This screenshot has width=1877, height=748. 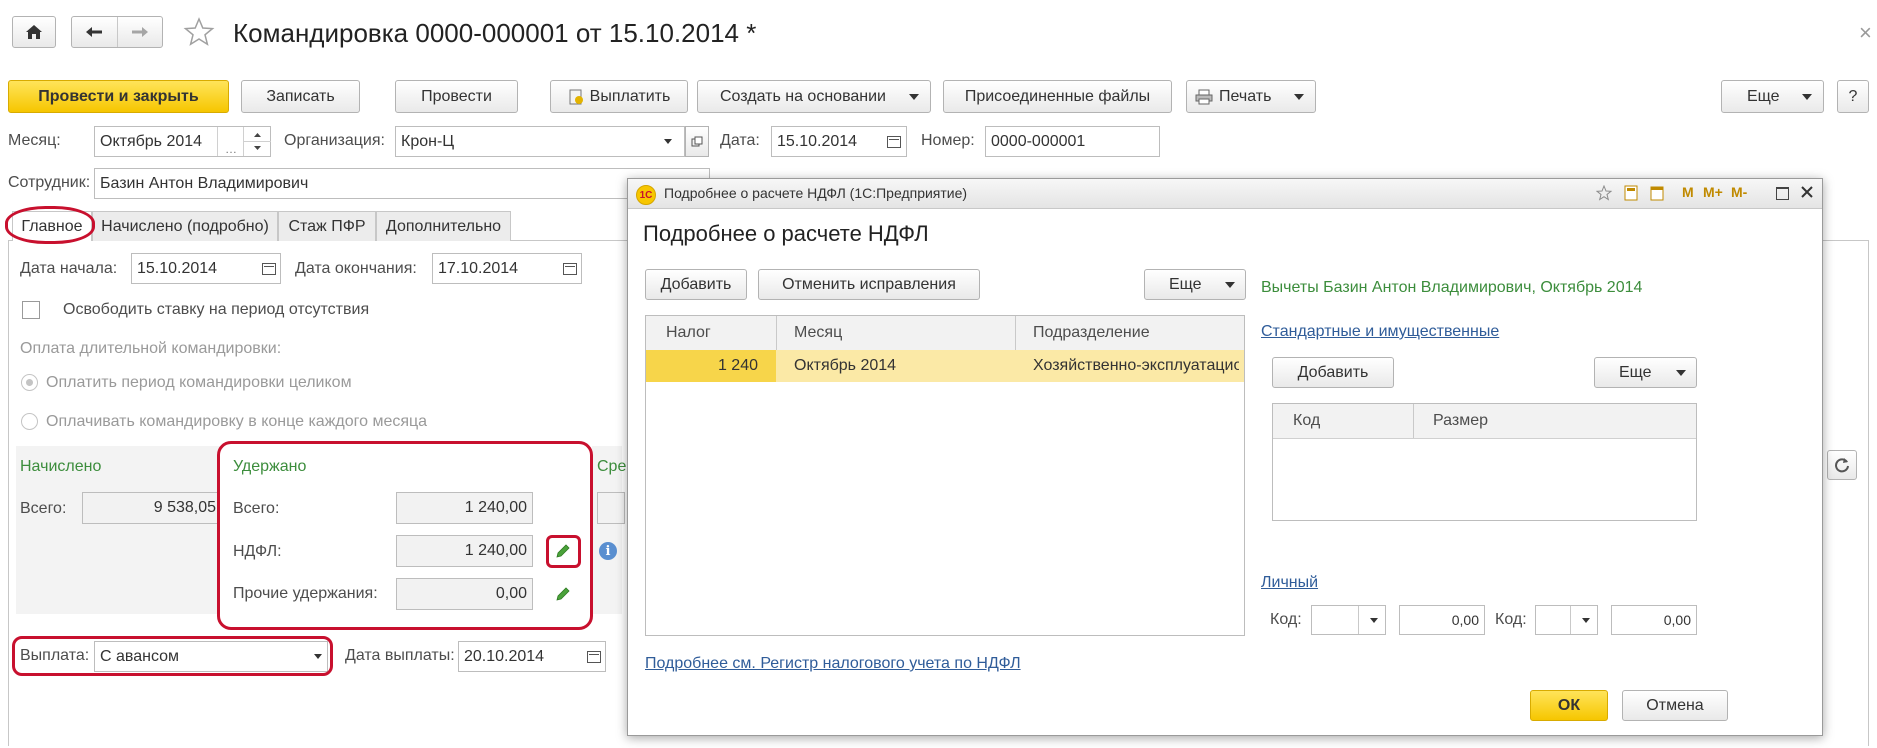 I want to click on payout-date-label: Дата выплаты:, so click(x=400, y=655).